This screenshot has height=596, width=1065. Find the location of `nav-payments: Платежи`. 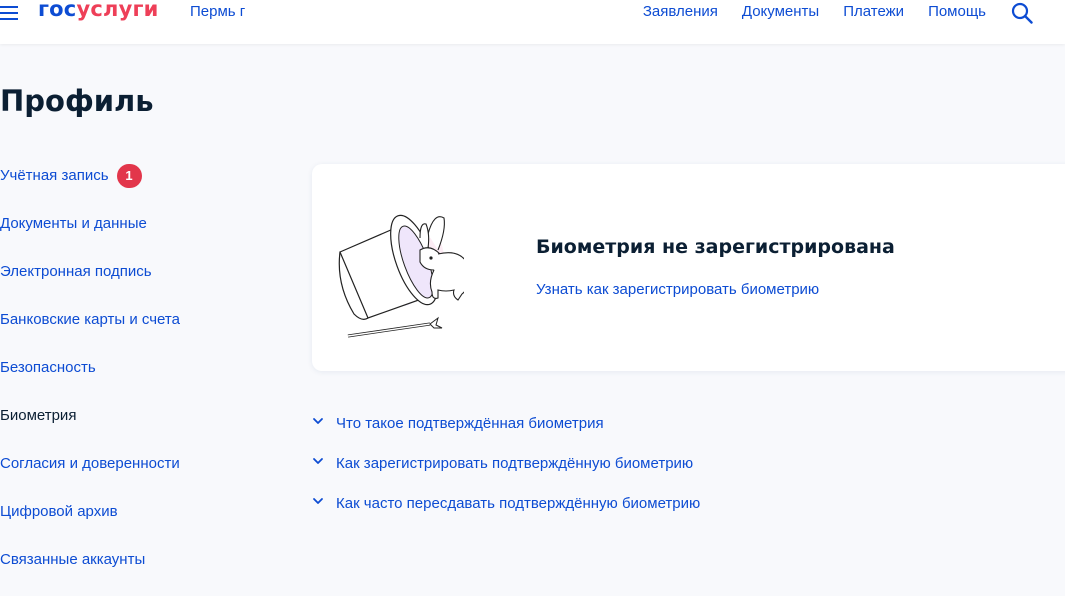

nav-payments: Платежи is located at coordinates (873, 11).